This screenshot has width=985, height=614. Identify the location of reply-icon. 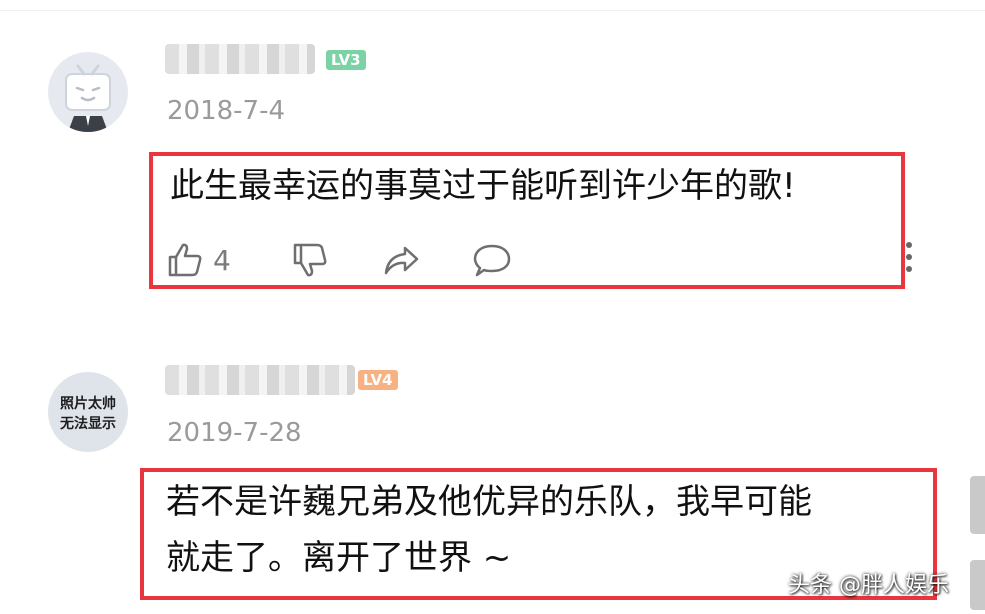
(492, 260).